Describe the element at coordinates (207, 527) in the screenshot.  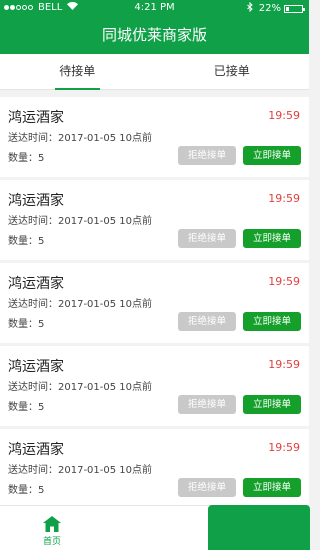
I see `new-order-notification-button` at that location.